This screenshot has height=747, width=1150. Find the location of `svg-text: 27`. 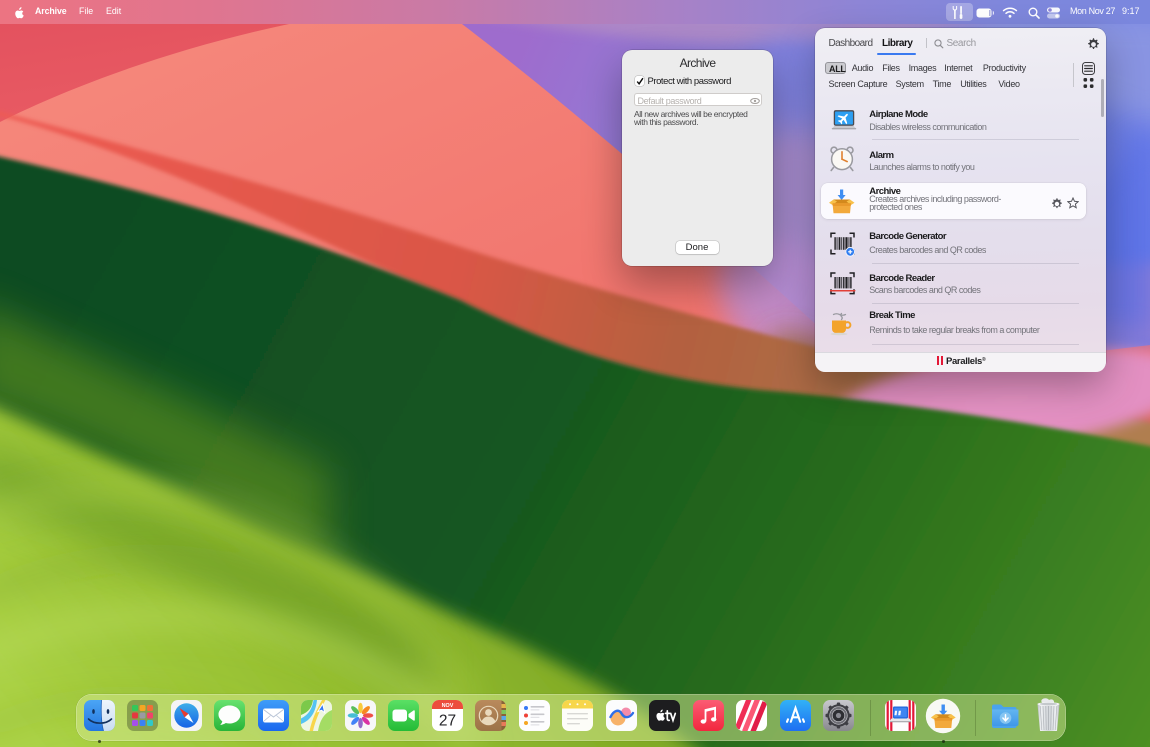

svg-text: 27 is located at coordinates (446, 721).